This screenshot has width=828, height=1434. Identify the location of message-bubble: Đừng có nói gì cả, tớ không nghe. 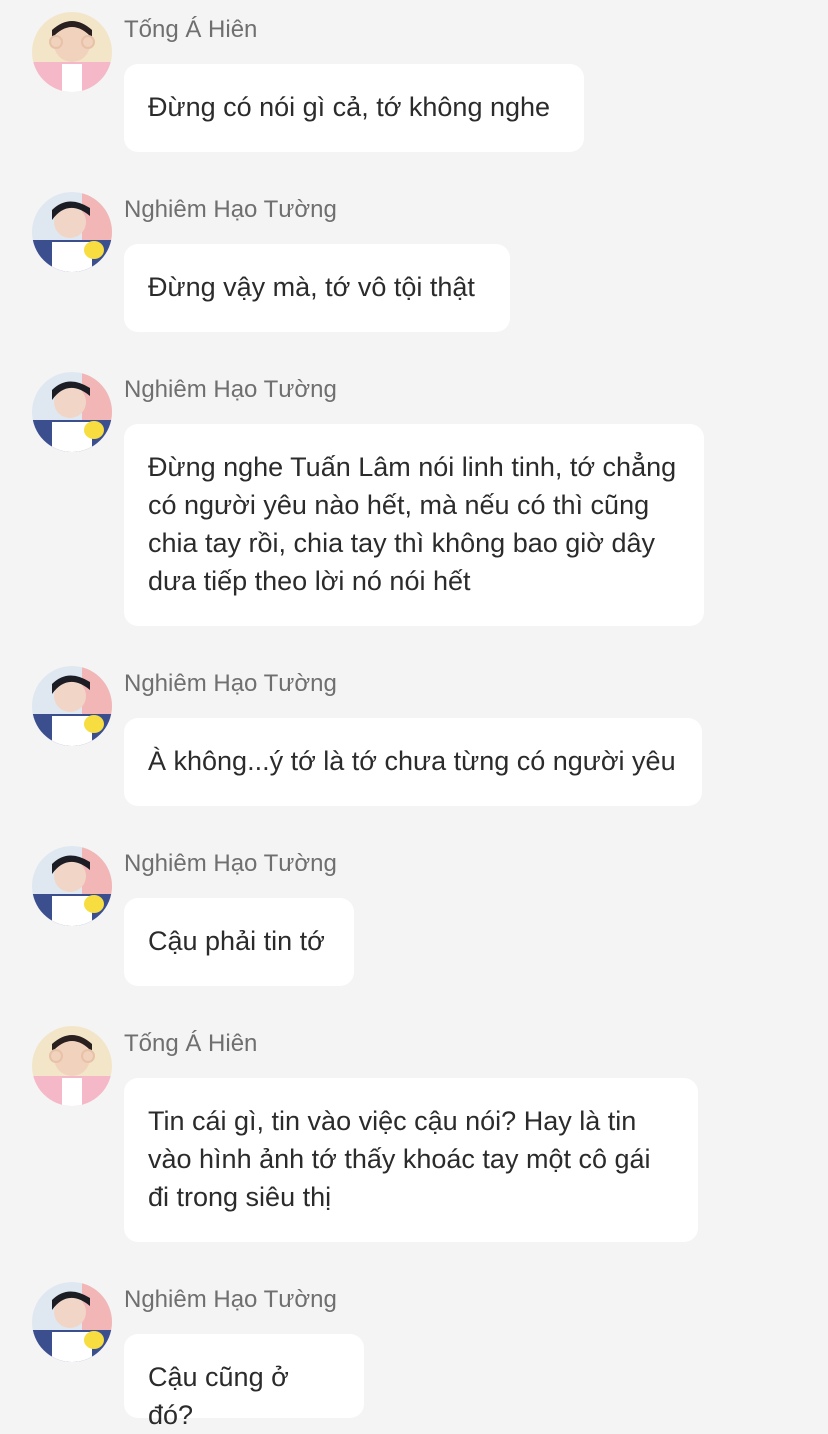
(354, 108).